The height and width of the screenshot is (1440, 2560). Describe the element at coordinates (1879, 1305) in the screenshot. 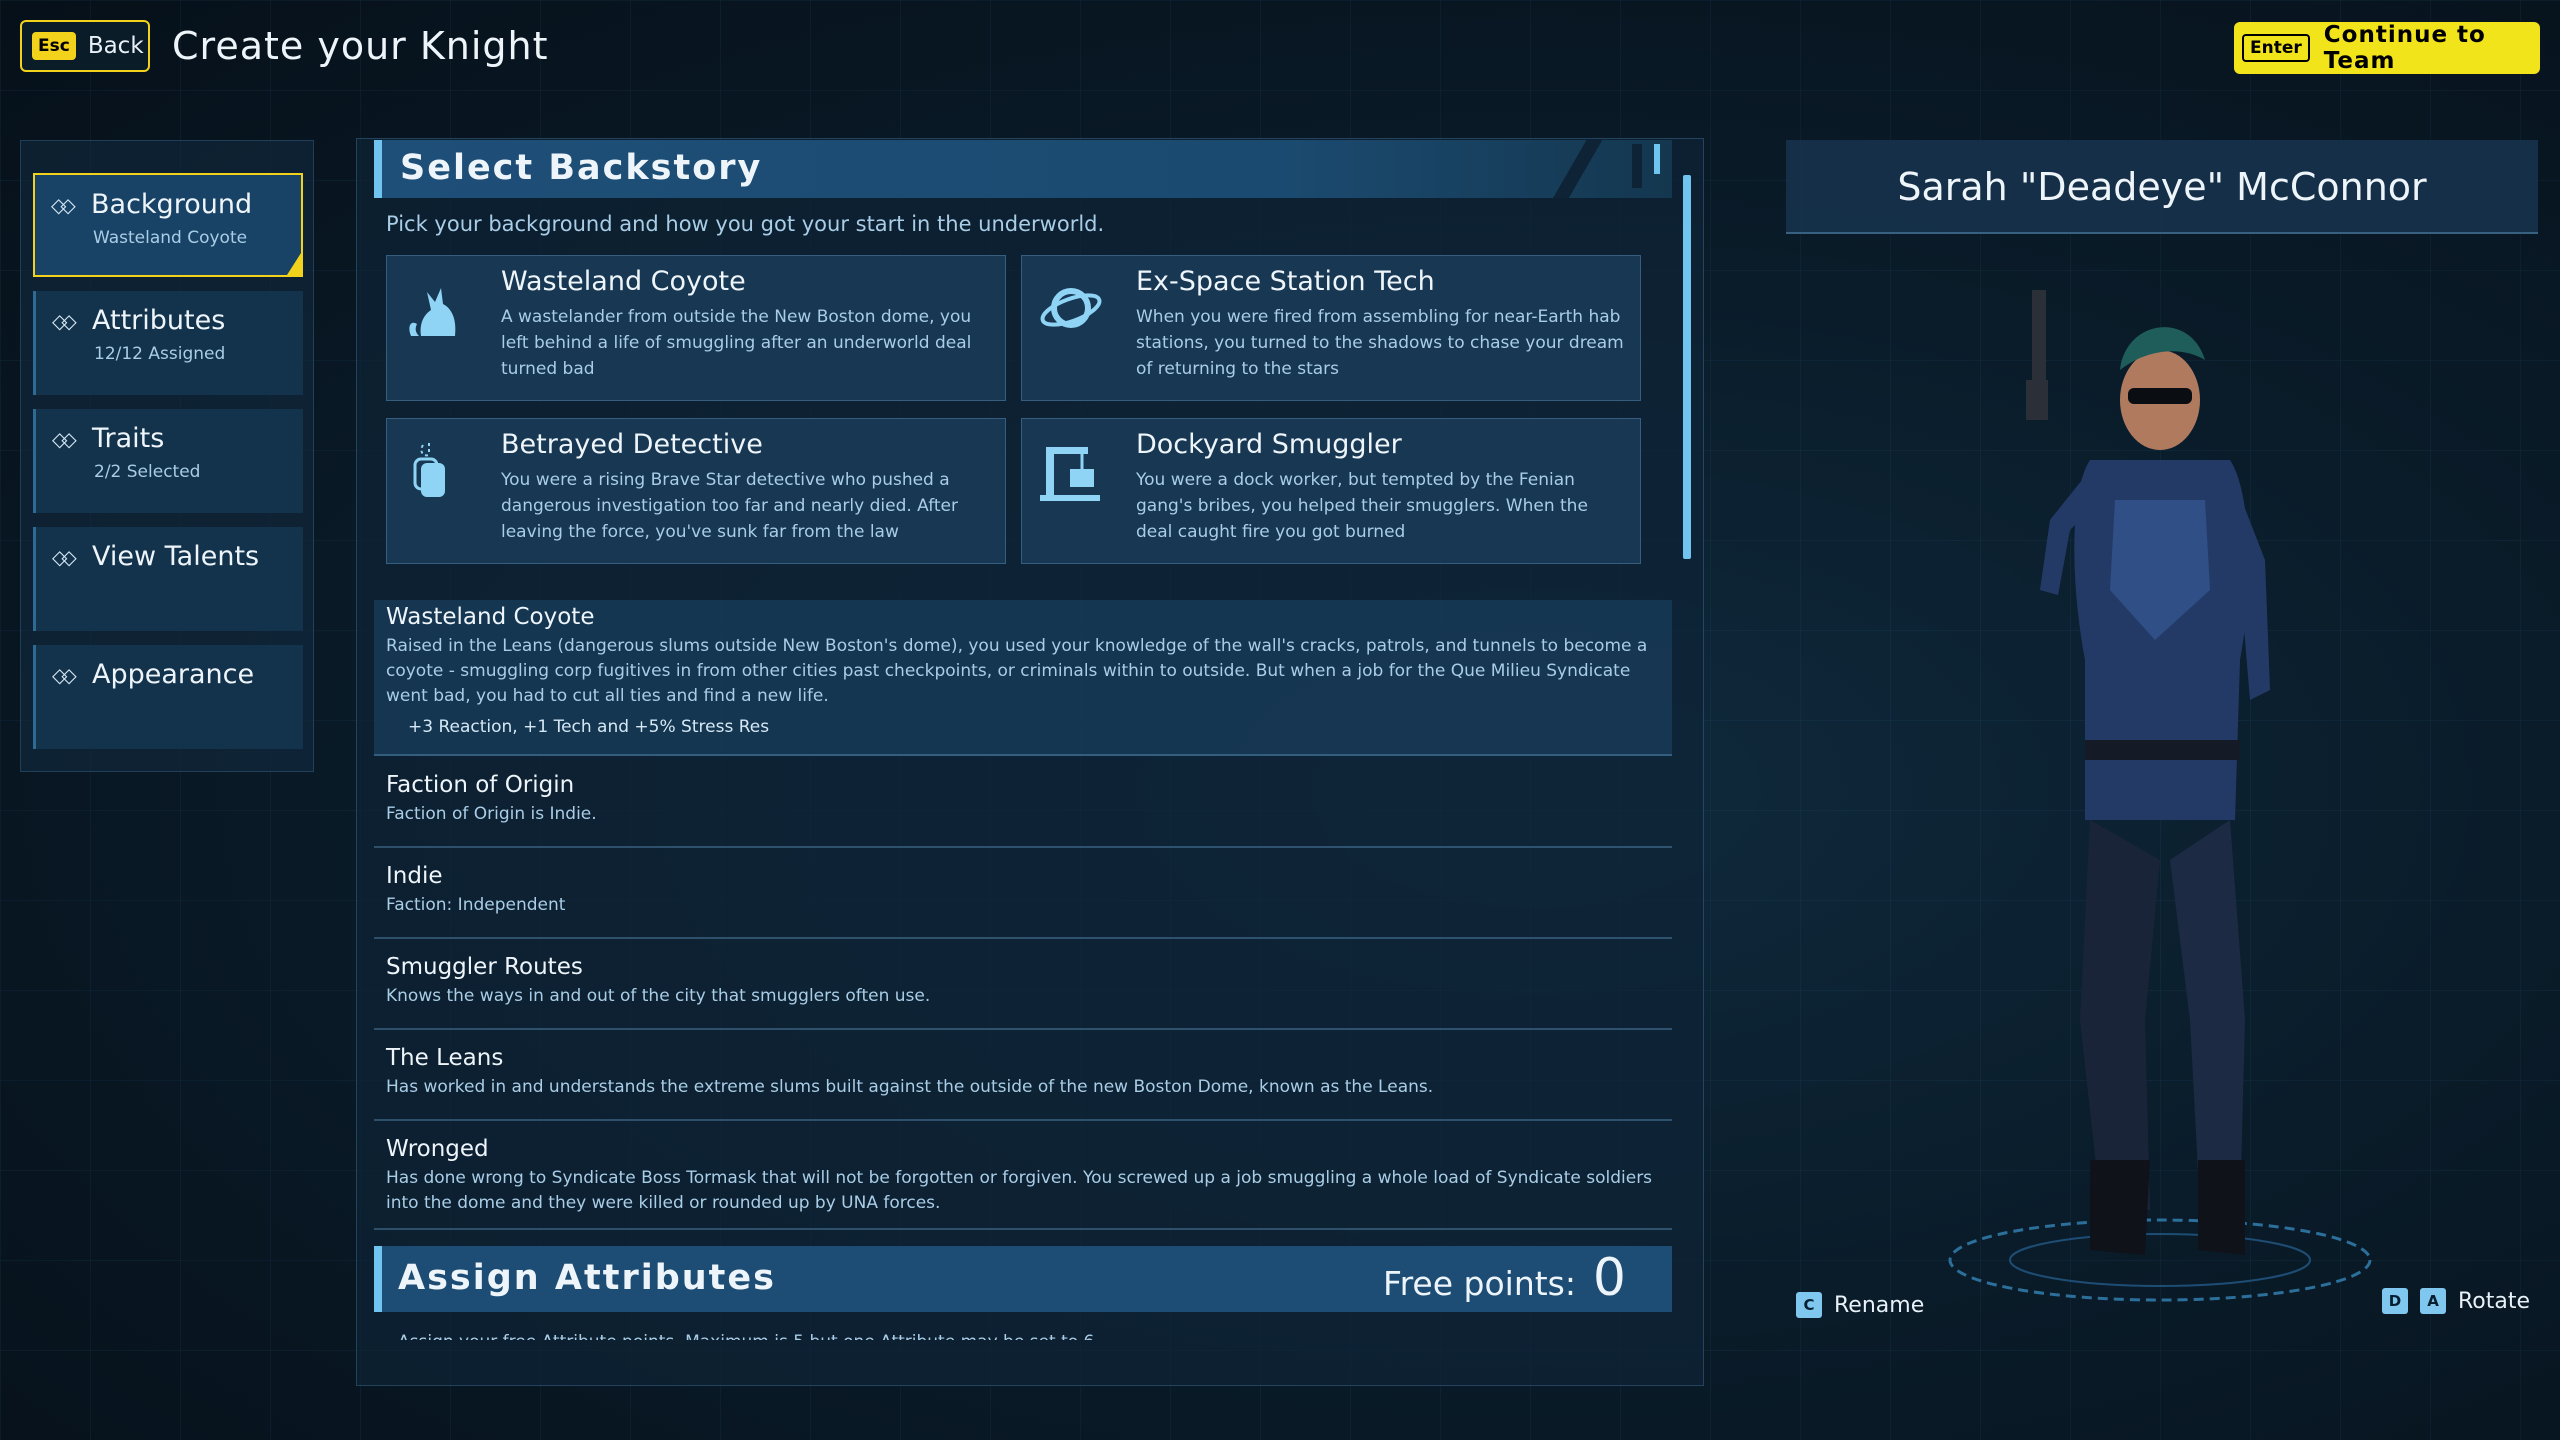

I see `rename-label: Rename` at that location.